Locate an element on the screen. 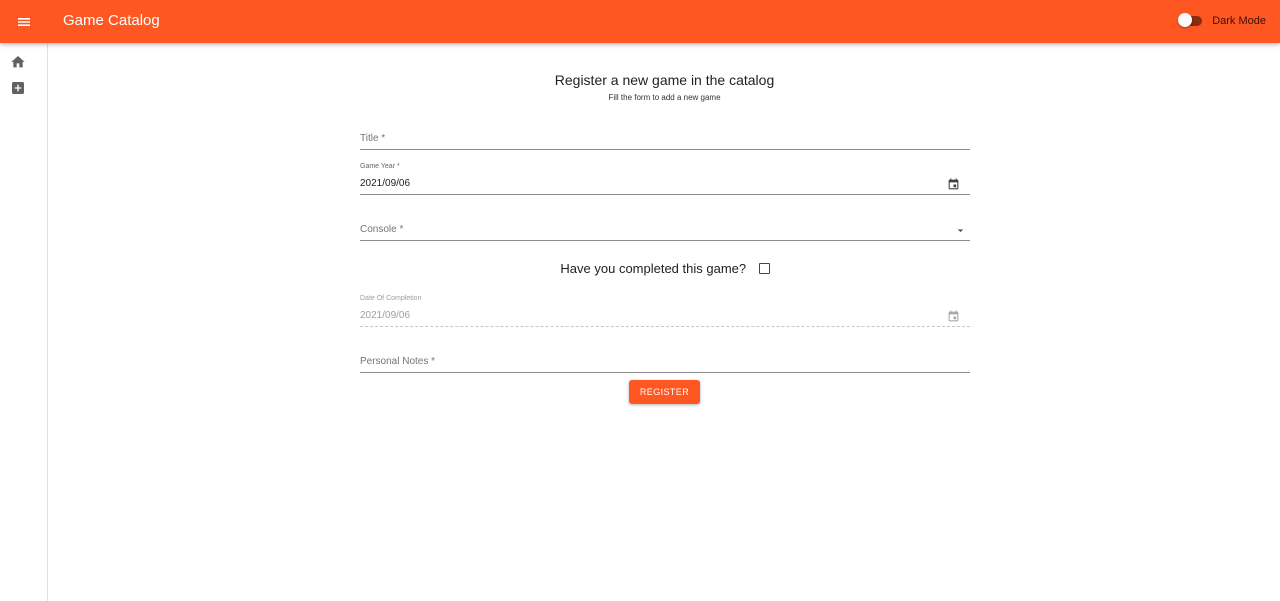  dark-mode-toggle: Dark Mode is located at coordinates (1222, 21).